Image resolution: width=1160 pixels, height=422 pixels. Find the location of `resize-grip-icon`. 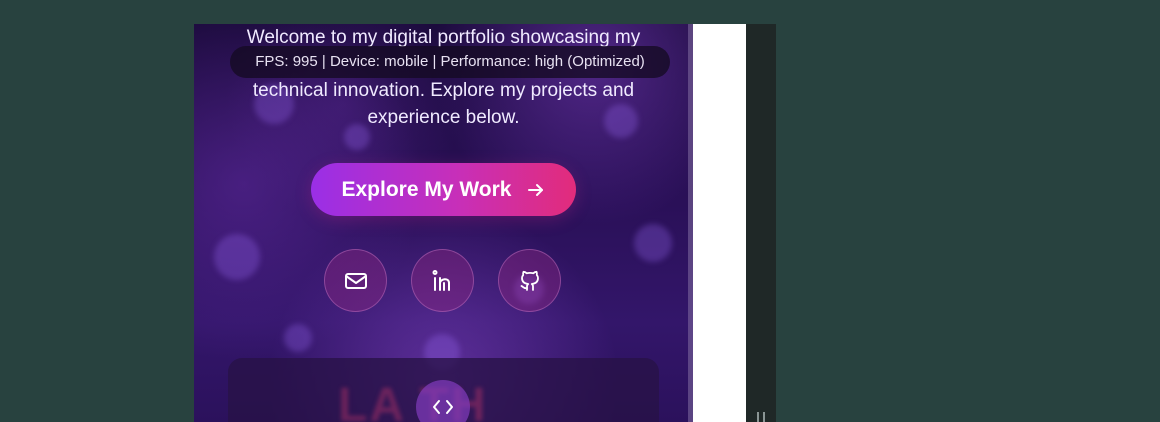

resize-grip-icon is located at coordinates (761, 417).